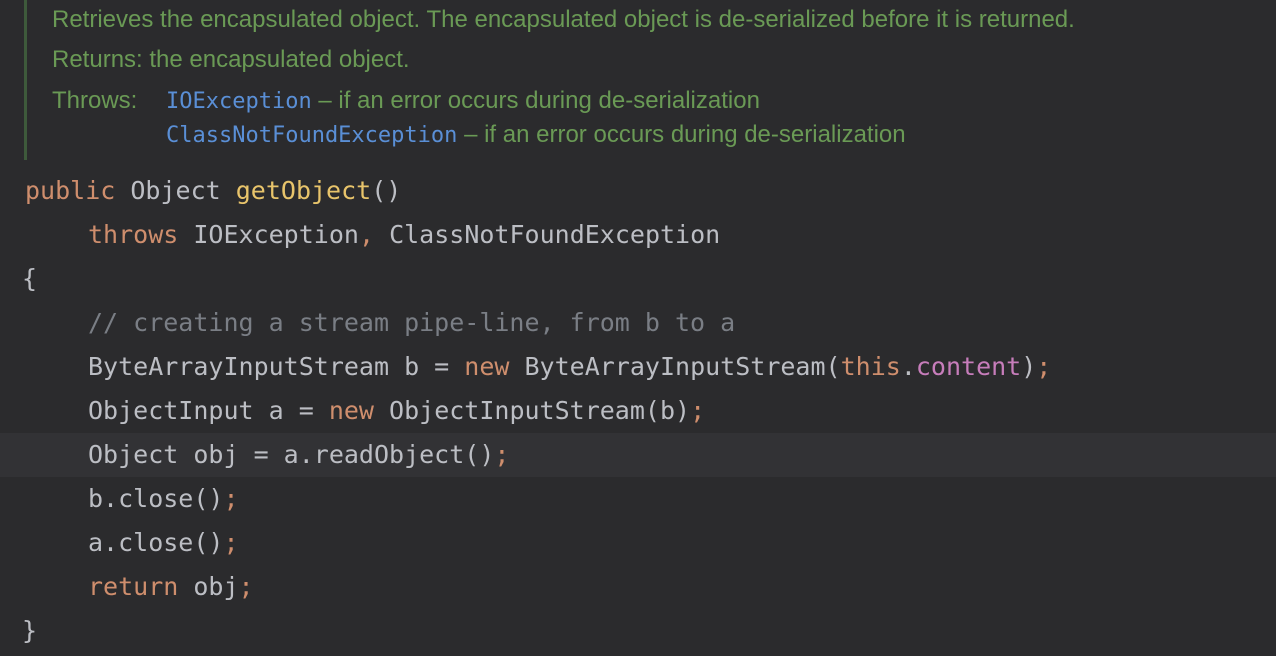 The height and width of the screenshot is (656, 1276). What do you see at coordinates (276, 234) in the screenshot?
I see `throws-exception: IOException` at bounding box center [276, 234].